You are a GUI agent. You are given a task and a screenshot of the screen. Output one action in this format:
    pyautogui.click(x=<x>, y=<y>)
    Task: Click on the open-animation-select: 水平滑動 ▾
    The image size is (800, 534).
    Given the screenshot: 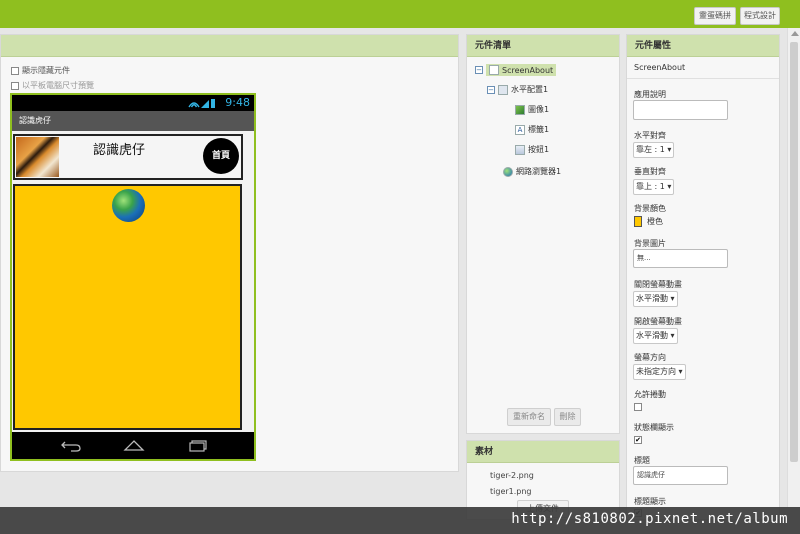 What is the action you would take?
    pyautogui.click(x=655, y=336)
    